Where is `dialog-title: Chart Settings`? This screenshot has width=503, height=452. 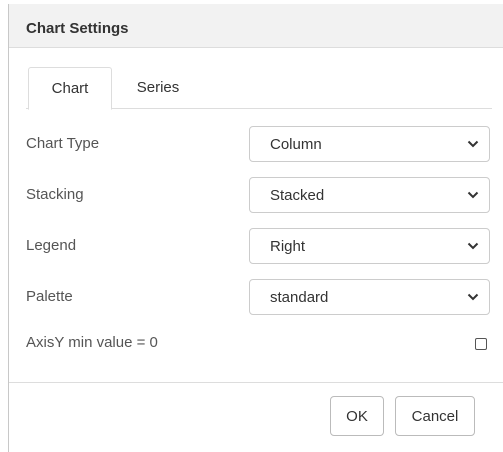 dialog-title: Chart Settings is located at coordinates (77, 28).